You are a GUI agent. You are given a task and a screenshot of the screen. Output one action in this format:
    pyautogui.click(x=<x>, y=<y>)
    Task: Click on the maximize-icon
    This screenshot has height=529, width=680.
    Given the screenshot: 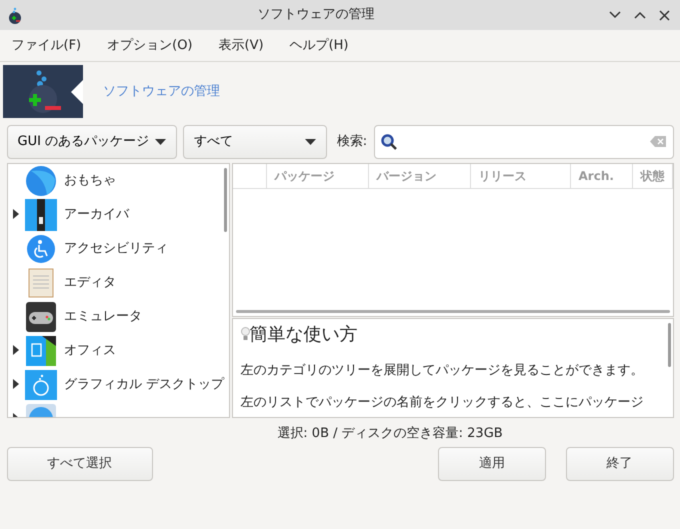 What is the action you would take?
    pyautogui.click(x=640, y=15)
    